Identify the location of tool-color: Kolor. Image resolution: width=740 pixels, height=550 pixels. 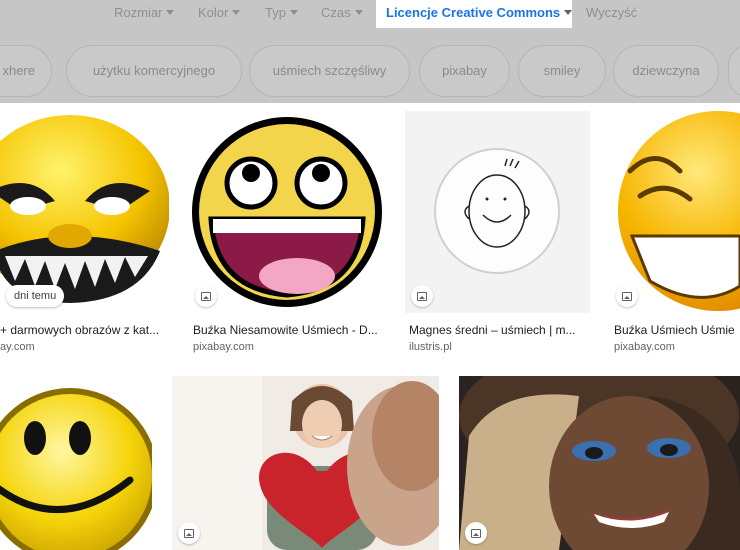
(219, 14).